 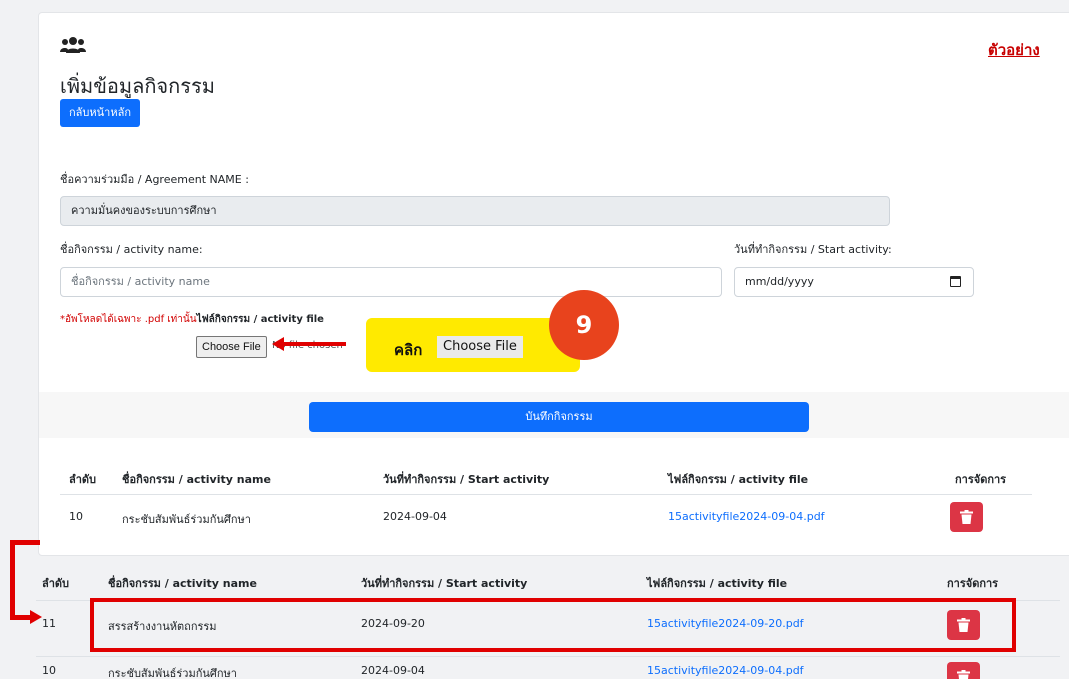 What do you see at coordinates (25, 542) in the screenshot?
I see `annotation-bracket-top` at bounding box center [25, 542].